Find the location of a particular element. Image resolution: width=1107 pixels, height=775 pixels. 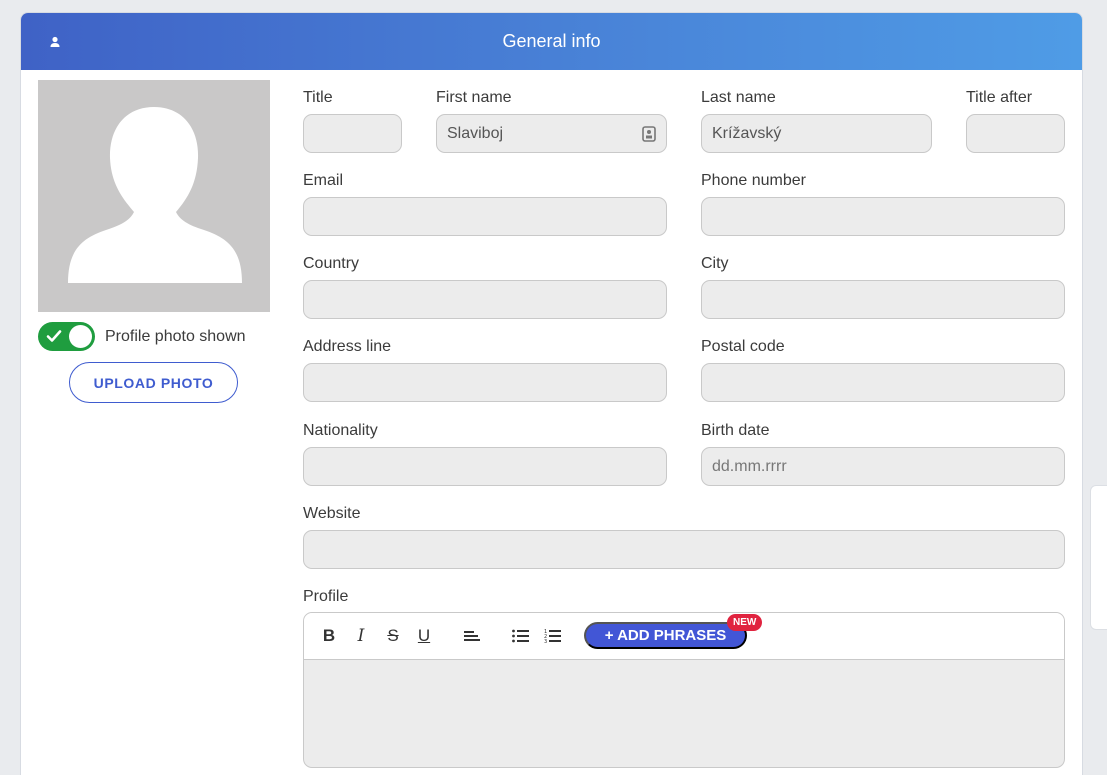

website-input is located at coordinates (684, 549).